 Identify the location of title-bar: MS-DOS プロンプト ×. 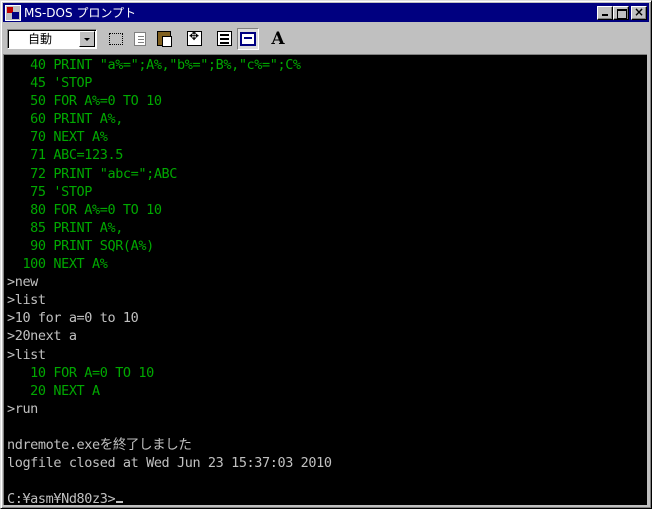
(326, 12).